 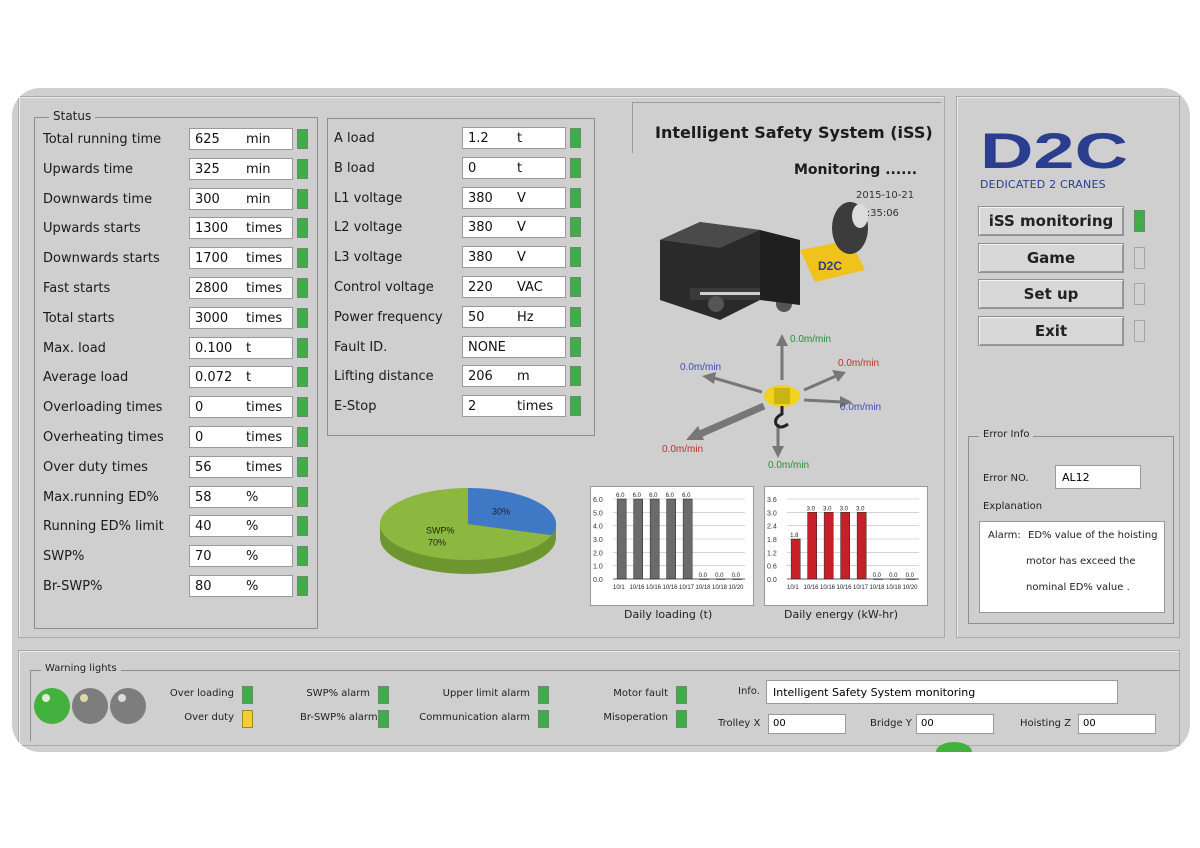 What do you see at coordinates (178, 558) in the screenshot?
I see `status-row: SWP% 70%` at bounding box center [178, 558].